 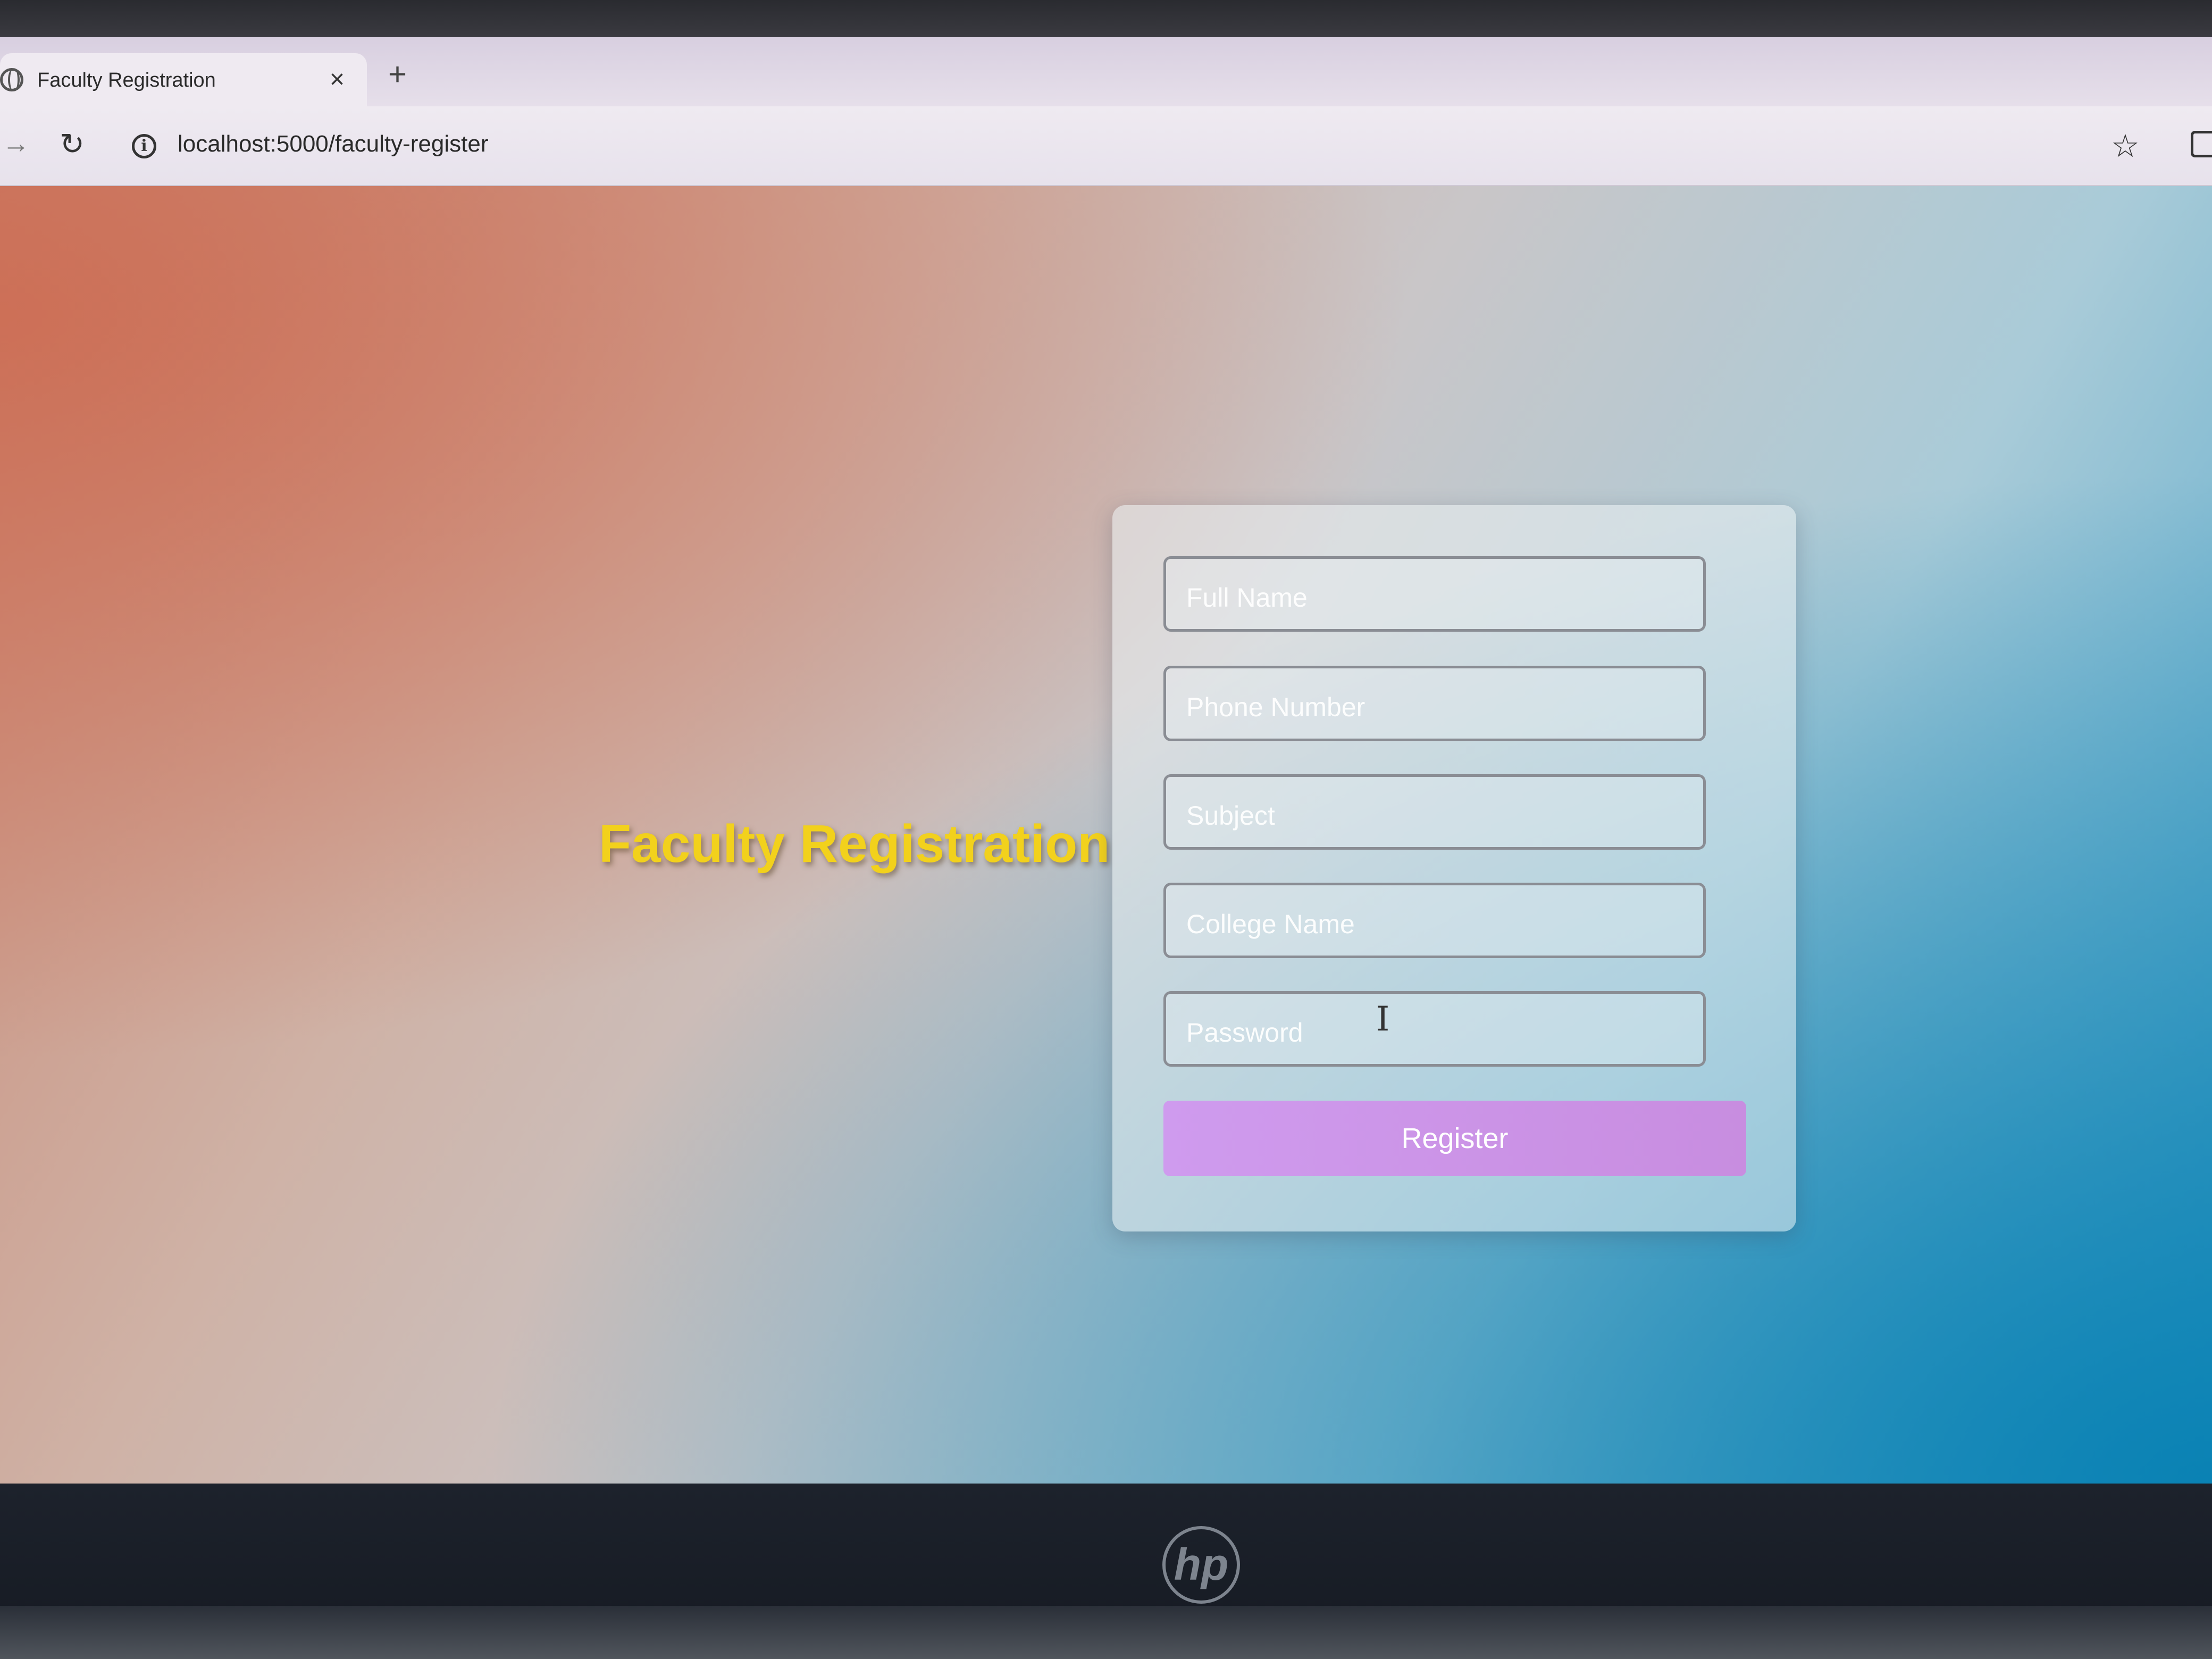 I want to click on full-name-field: Full Name, so click(x=1434, y=594).